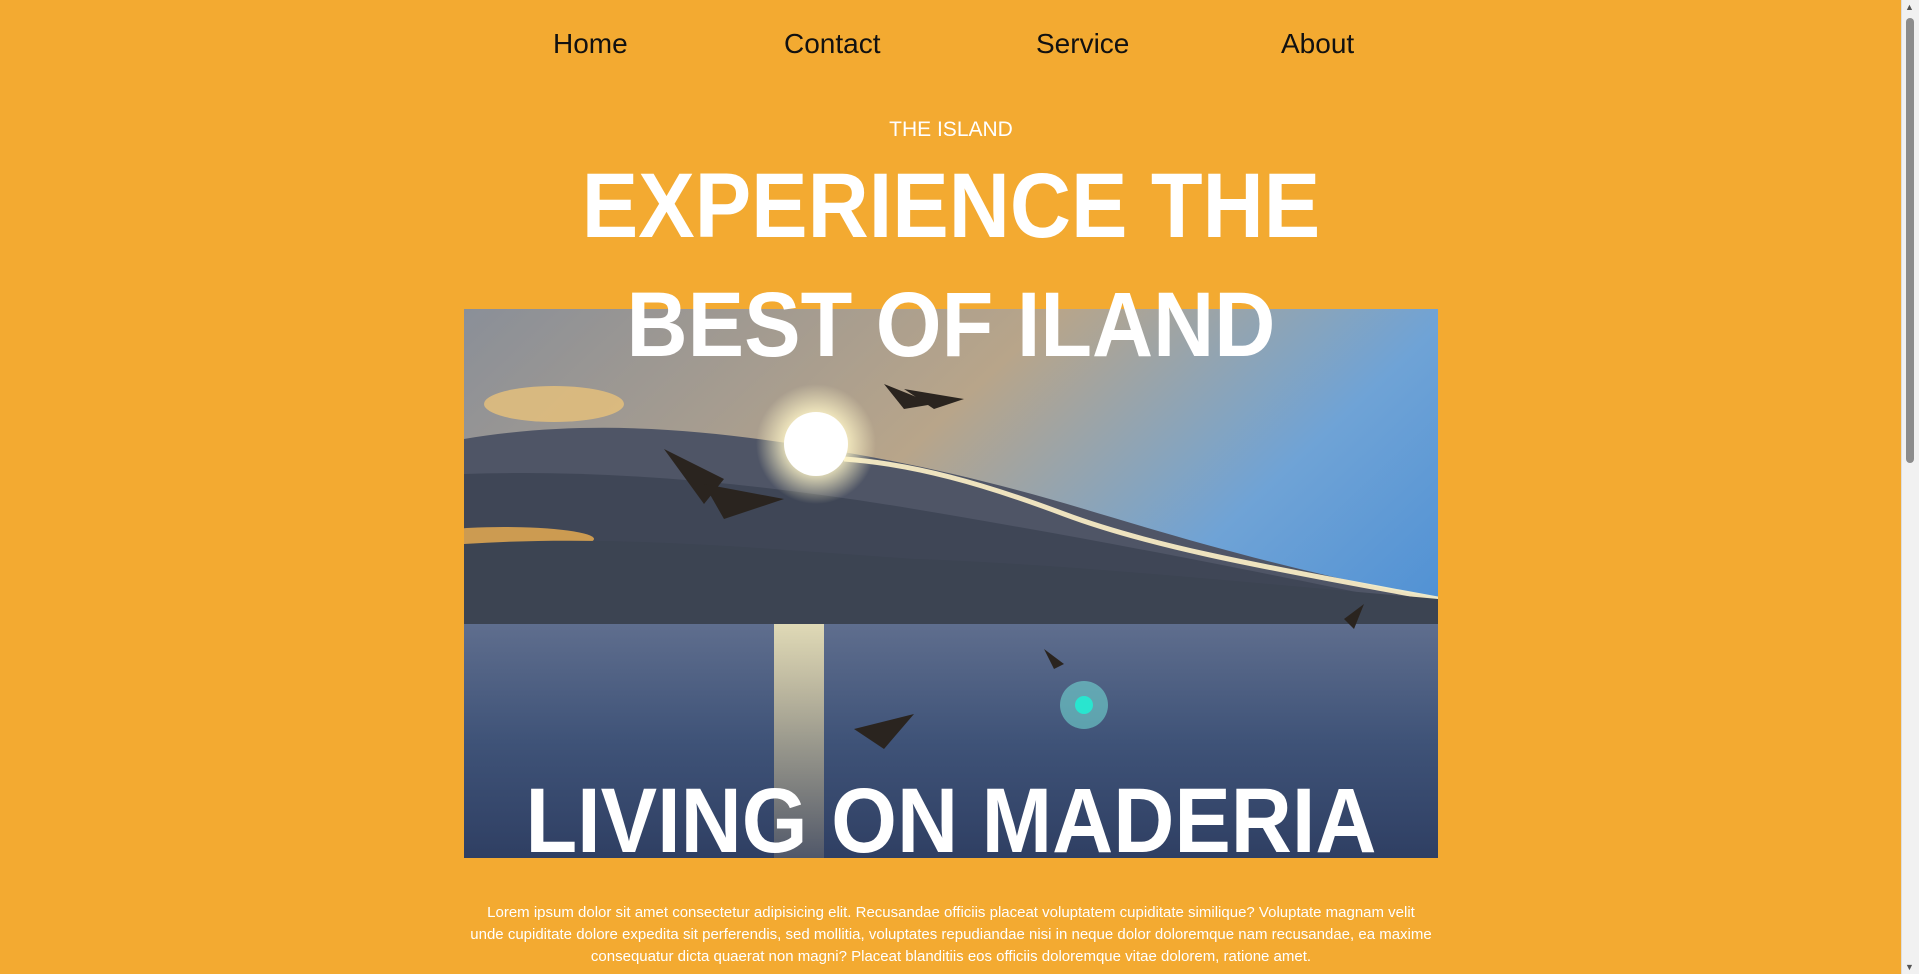 The image size is (1919, 974). I want to click on nav-contact-link: Contact, so click(832, 44).